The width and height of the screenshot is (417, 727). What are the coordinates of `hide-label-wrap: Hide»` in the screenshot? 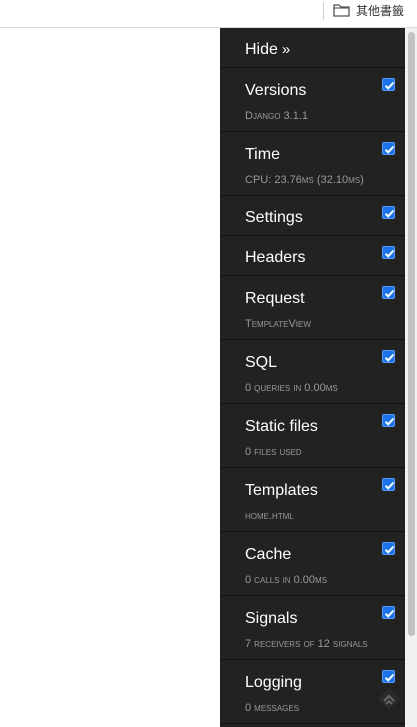 It's located at (267, 50).